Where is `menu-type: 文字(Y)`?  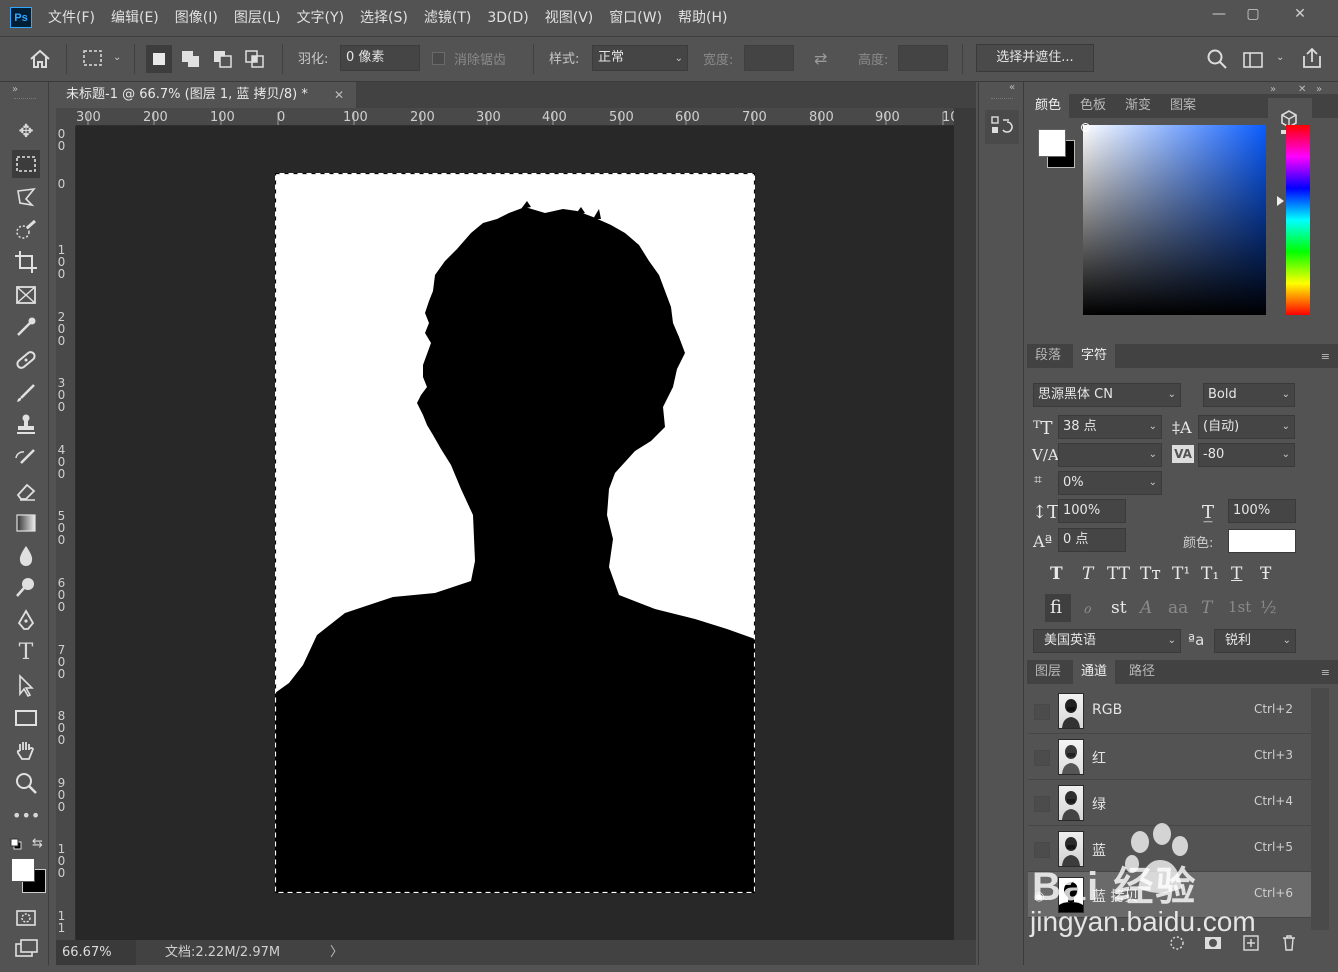
menu-type: 文字(Y) is located at coordinates (324, 18).